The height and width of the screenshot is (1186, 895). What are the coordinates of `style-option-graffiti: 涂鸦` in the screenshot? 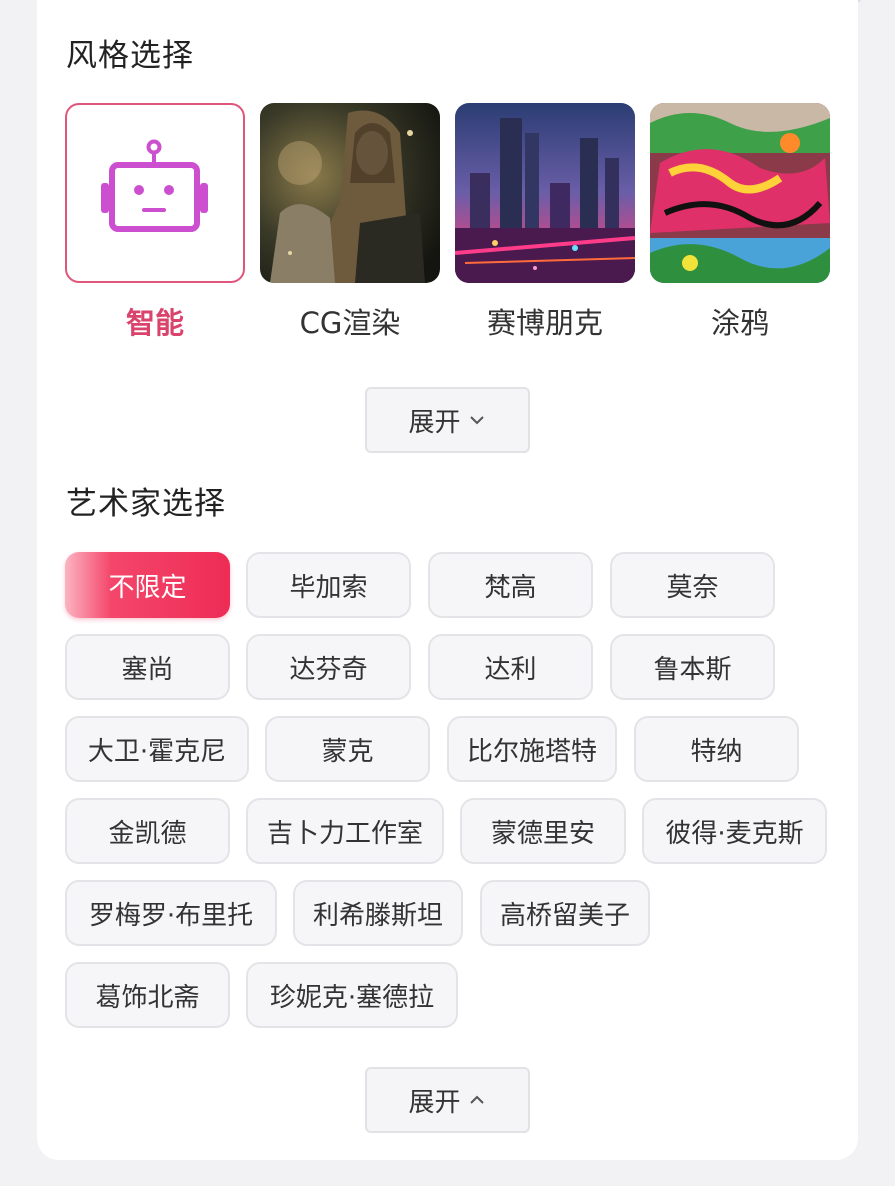 It's located at (740, 221).